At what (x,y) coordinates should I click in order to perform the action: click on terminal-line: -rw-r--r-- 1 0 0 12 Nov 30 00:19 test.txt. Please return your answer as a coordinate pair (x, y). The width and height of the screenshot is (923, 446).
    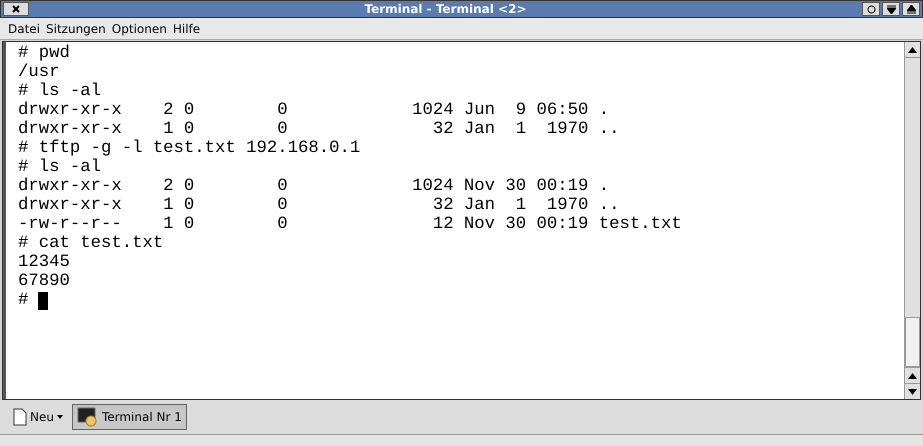
    Looking at the image, I should click on (350, 224).